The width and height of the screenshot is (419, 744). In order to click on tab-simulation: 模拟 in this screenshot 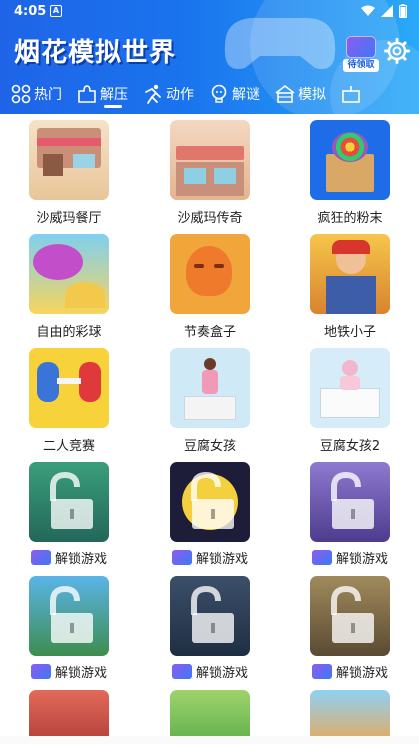, I will do `click(300, 94)`.